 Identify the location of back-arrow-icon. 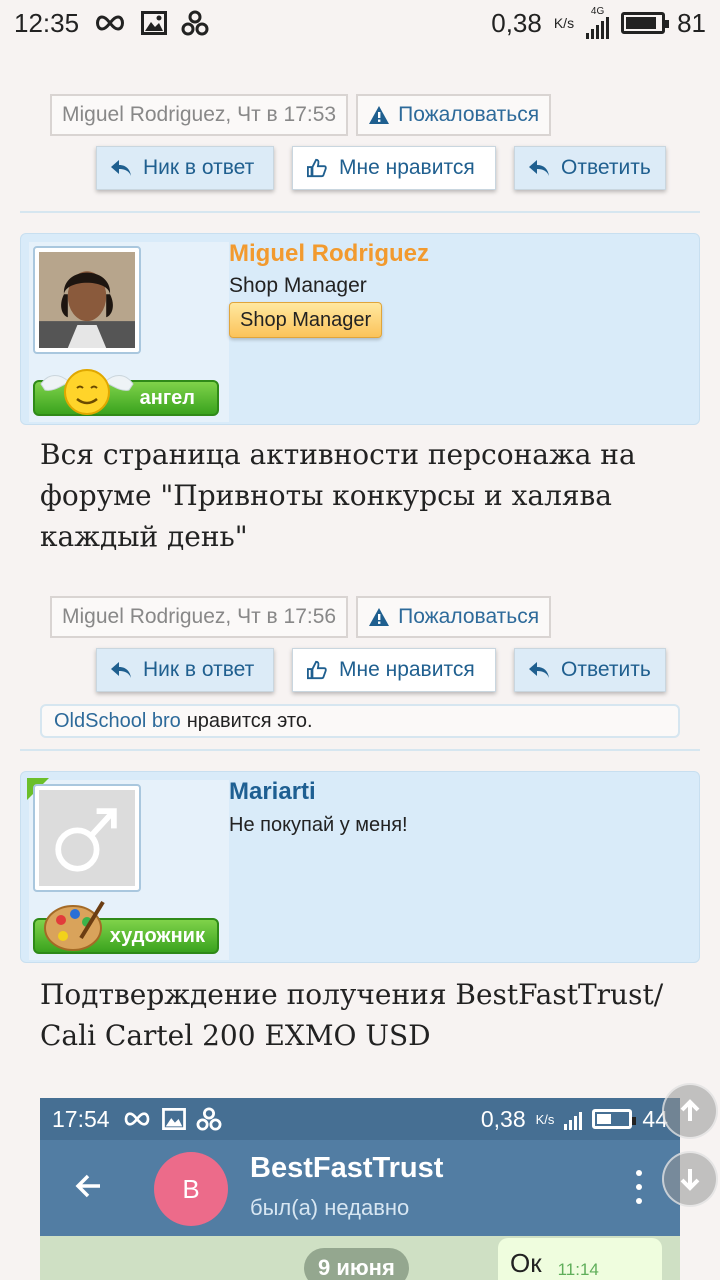
(88, 1186).